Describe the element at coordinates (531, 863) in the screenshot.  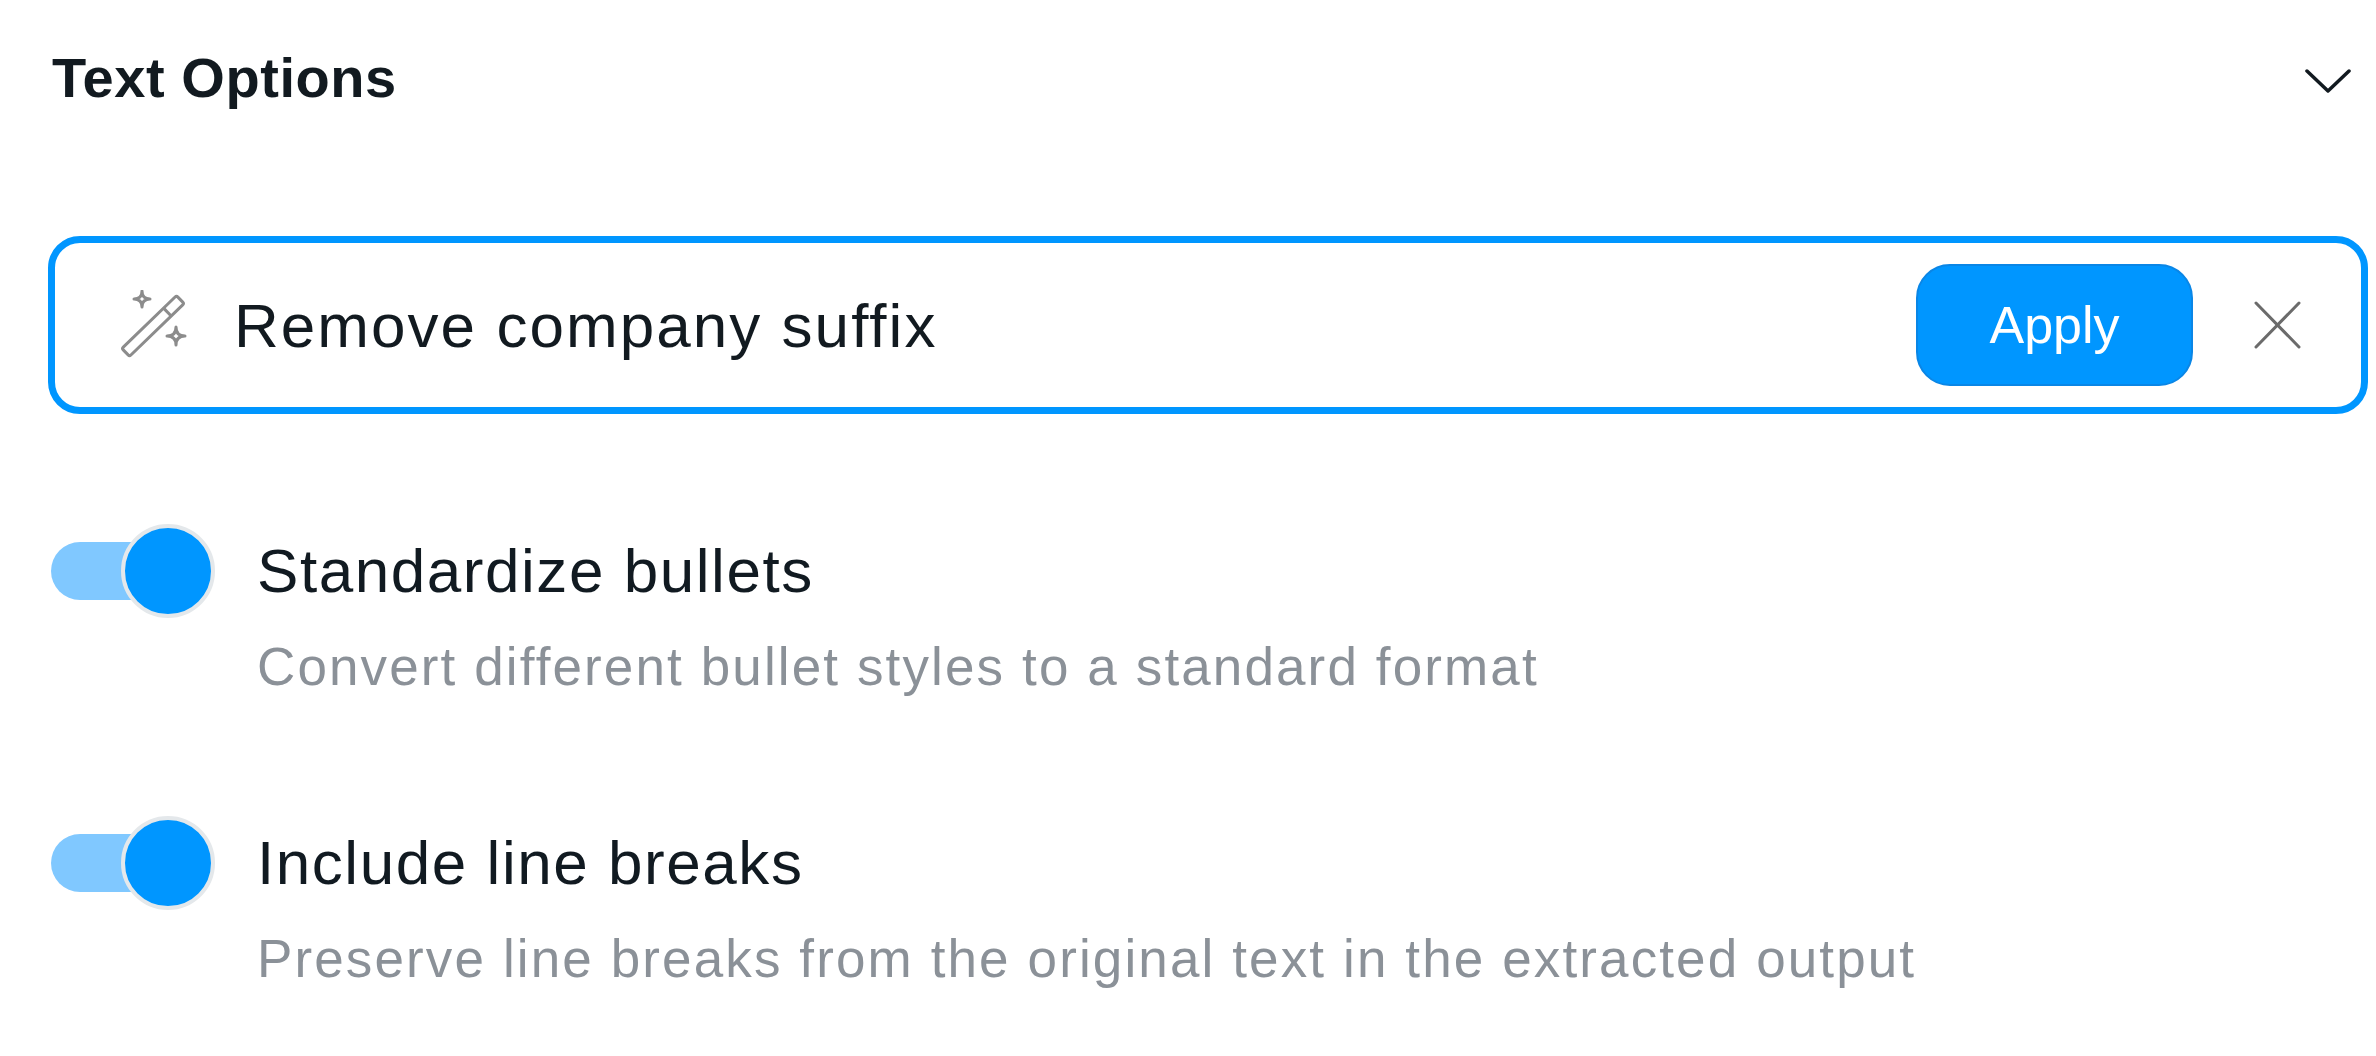
I see `option-label: Include line breaks` at that location.